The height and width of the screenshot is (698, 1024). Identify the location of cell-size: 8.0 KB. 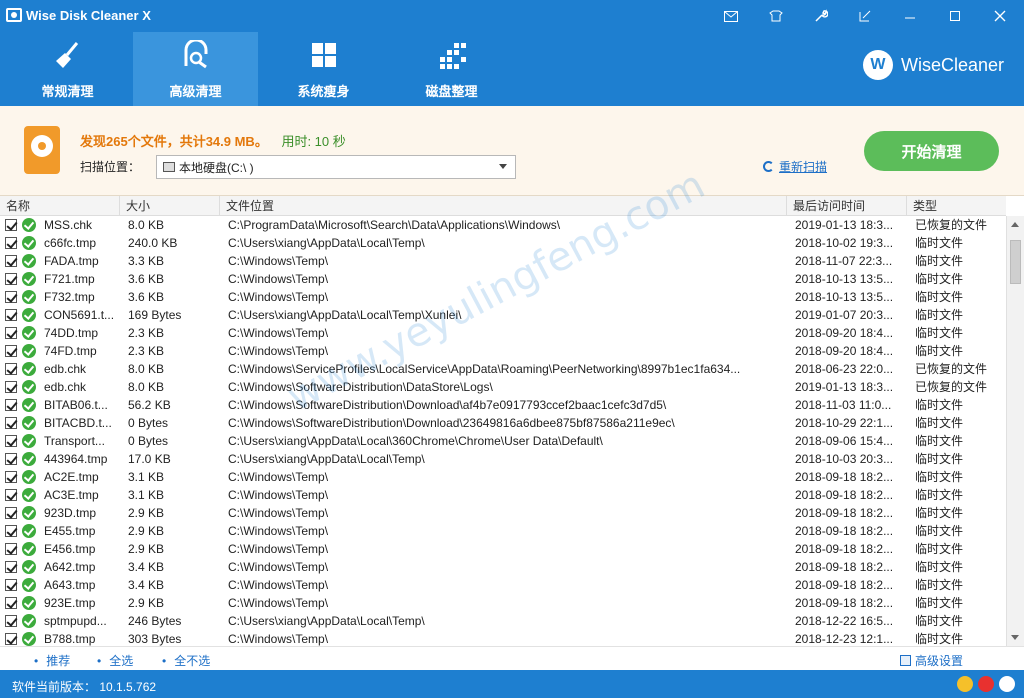
(146, 225).